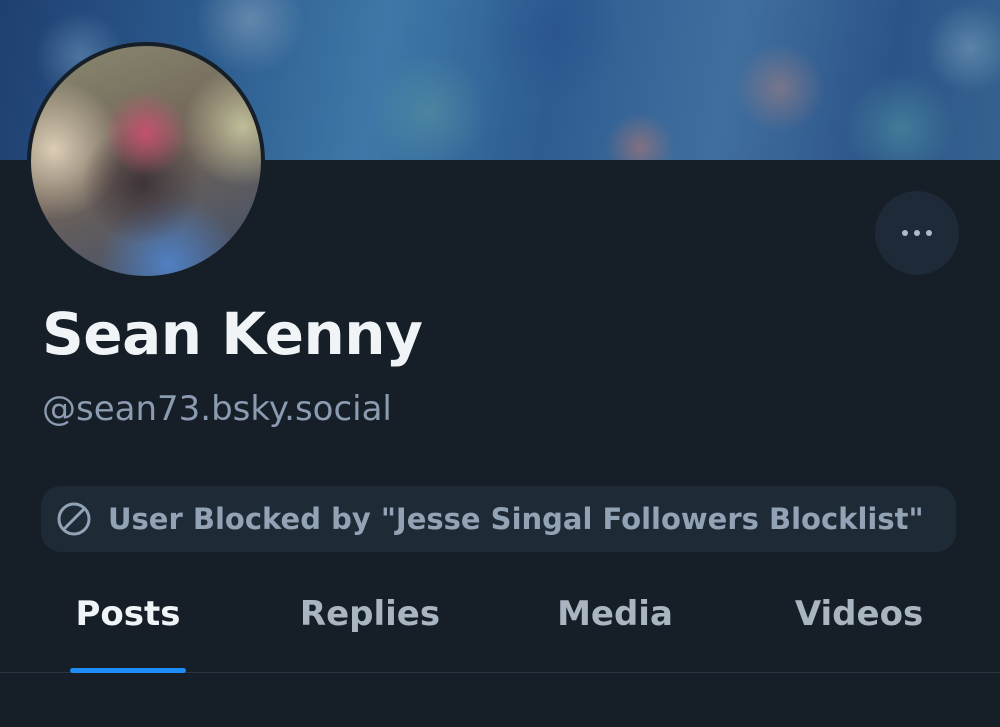 The height and width of the screenshot is (727, 1000). Describe the element at coordinates (128, 670) in the screenshot. I see `active-tab-indicator` at that location.